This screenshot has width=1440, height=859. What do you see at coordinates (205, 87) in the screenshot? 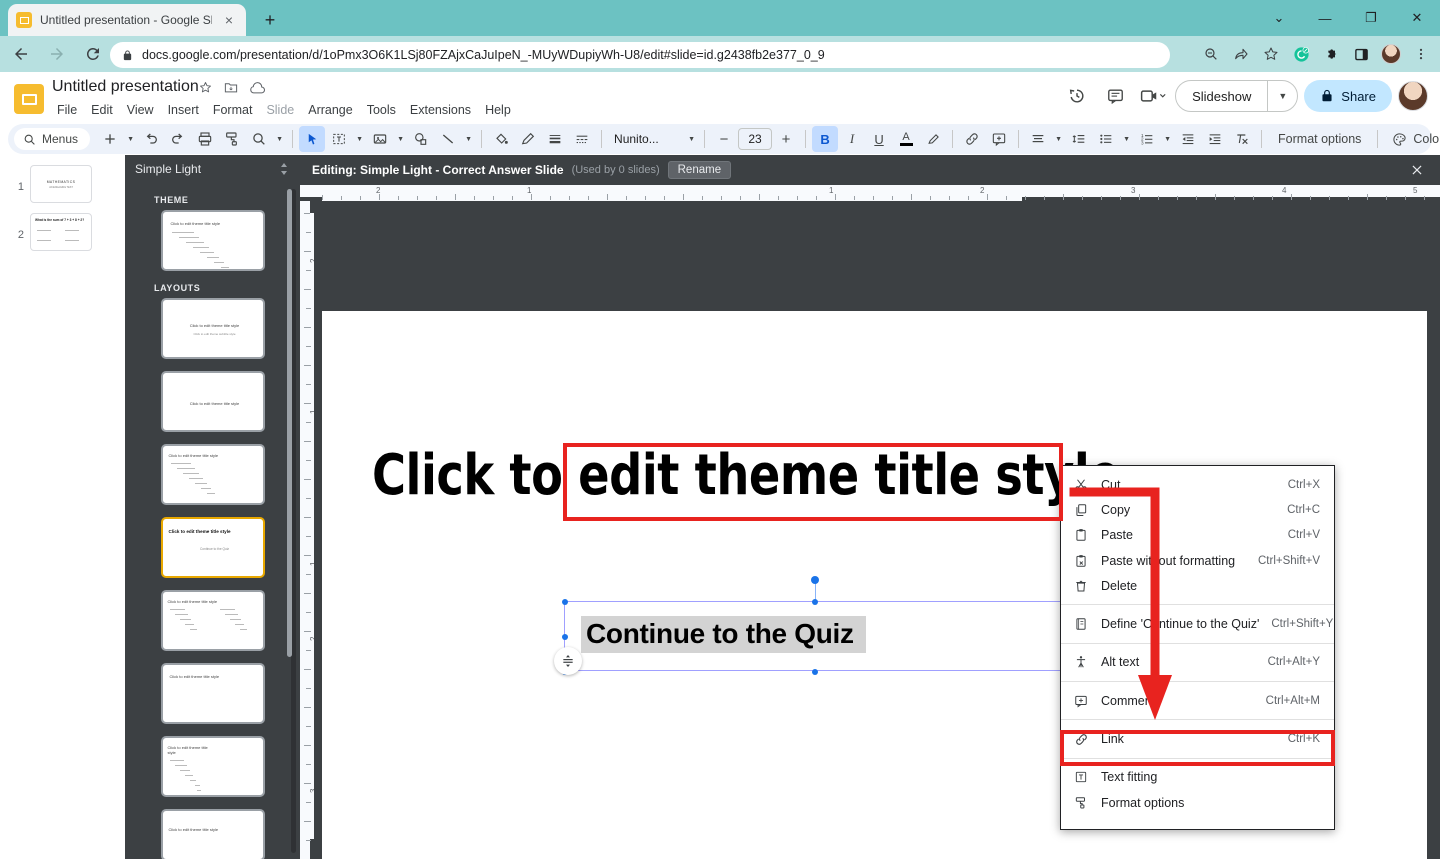
I see `star-icon` at bounding box center [205, 87].